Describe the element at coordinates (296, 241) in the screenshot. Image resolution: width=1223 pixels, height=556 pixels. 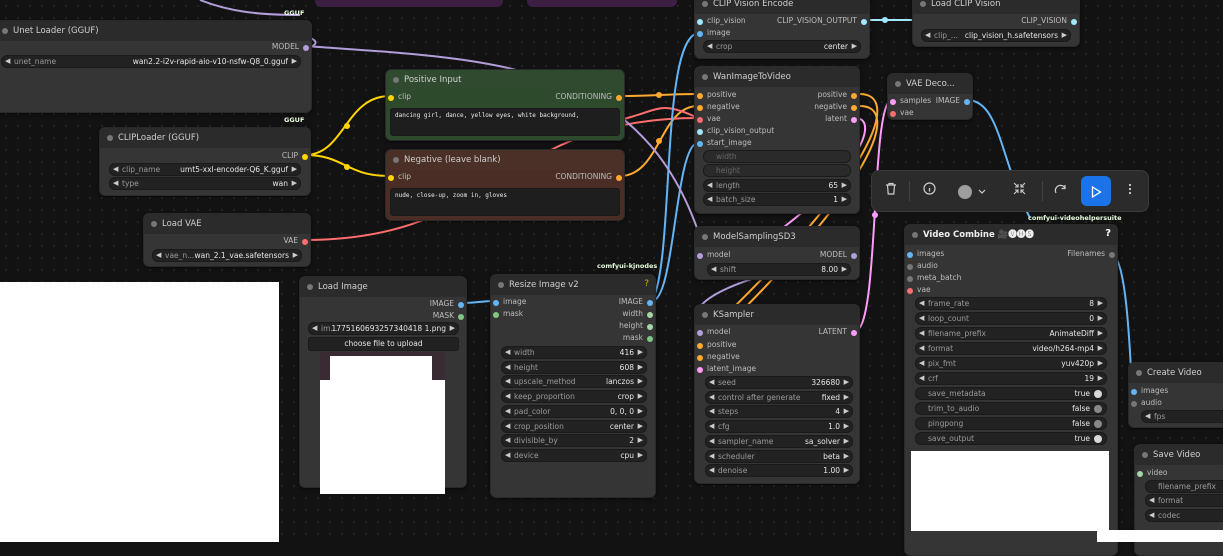
I see `output-vae: VAE` at that location.